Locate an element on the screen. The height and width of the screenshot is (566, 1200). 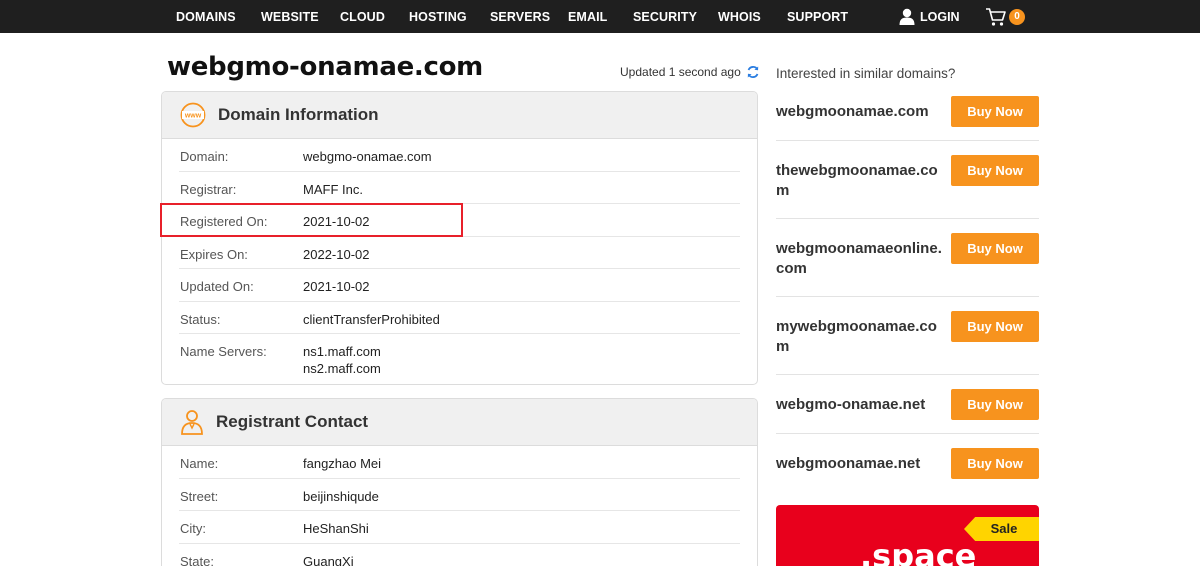
suggestion-item: webgmoonamaeonline.com Buy Now is located at coordinates (907, 255).